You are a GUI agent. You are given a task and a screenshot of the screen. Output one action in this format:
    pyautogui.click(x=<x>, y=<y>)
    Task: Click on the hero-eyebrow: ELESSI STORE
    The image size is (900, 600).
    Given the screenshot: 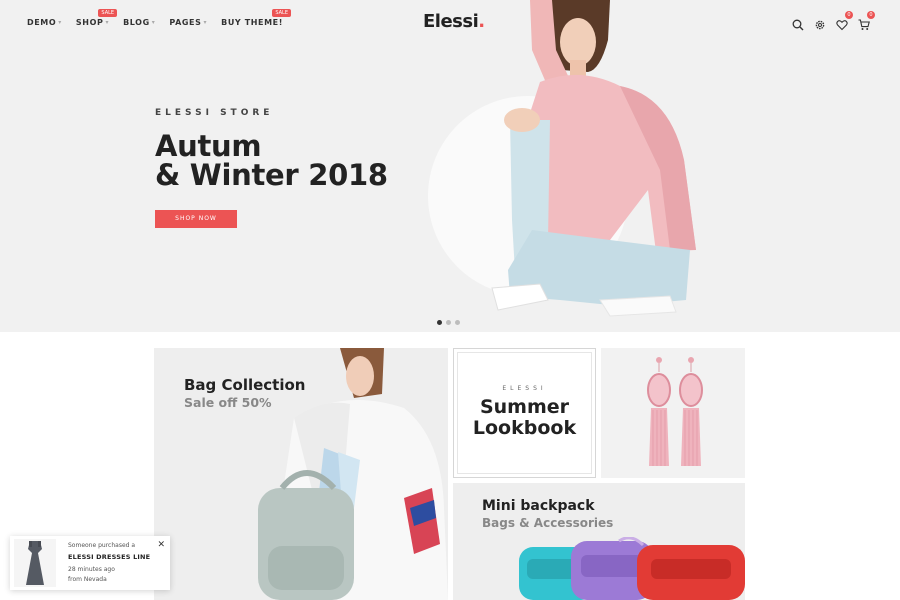 What is the action you would take?
    pyautogui.click(x=214, y=113)
    